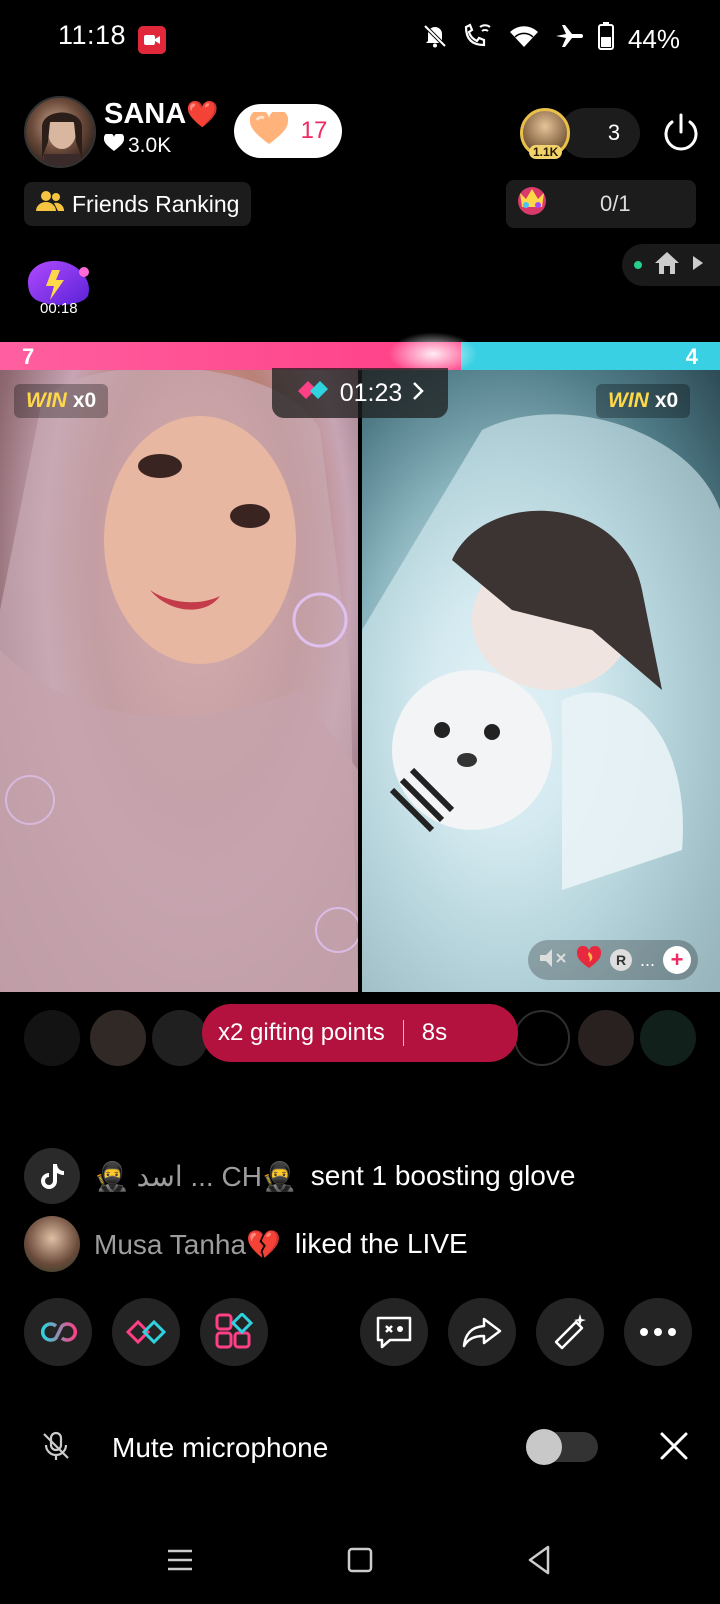 The image size is (720, 1604). Describe the element at coordinates (84, 400) in the screenshot. I see `win-count-left: x0` at that location.